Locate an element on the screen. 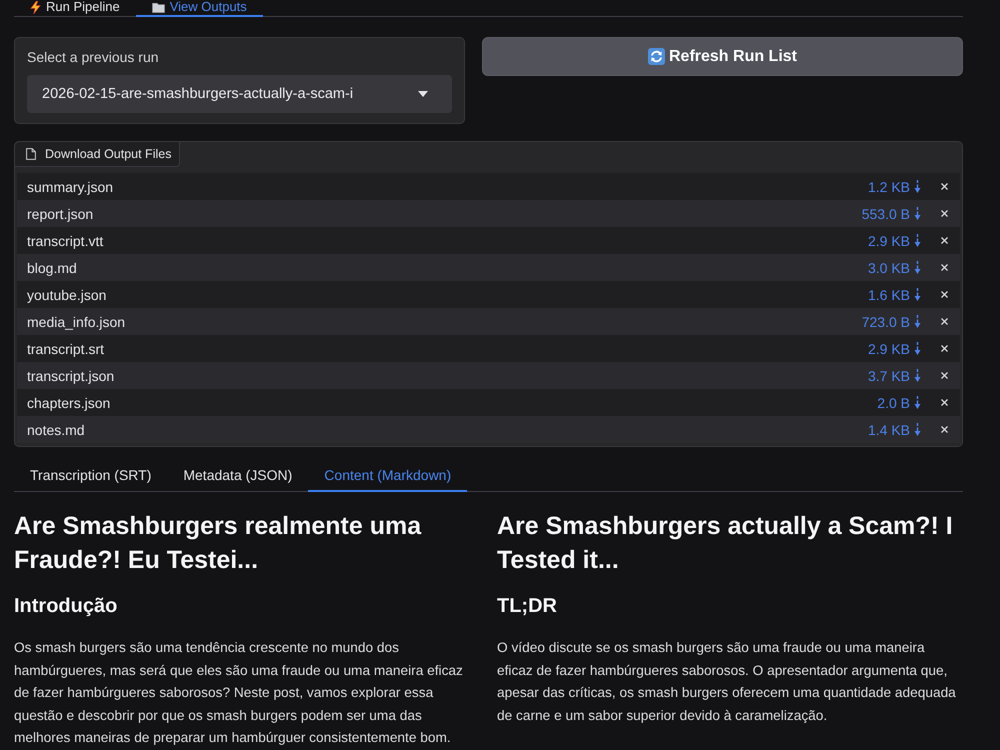 The image size is (1000, 750). paragraph: Os smash burgers são uma tendência crescente no mundo dos hambúrgueres, mas será que eles são uma fraude ou uma maneira eficaz de fazer hambúrgueres saborosos? Neste post, vamos explorar essa questão e descobrir por que os smash burgers podem ser uma das melhores maneiras de preparar um hambúrguer consistentemente bom. is located at coordinates (239, 693).